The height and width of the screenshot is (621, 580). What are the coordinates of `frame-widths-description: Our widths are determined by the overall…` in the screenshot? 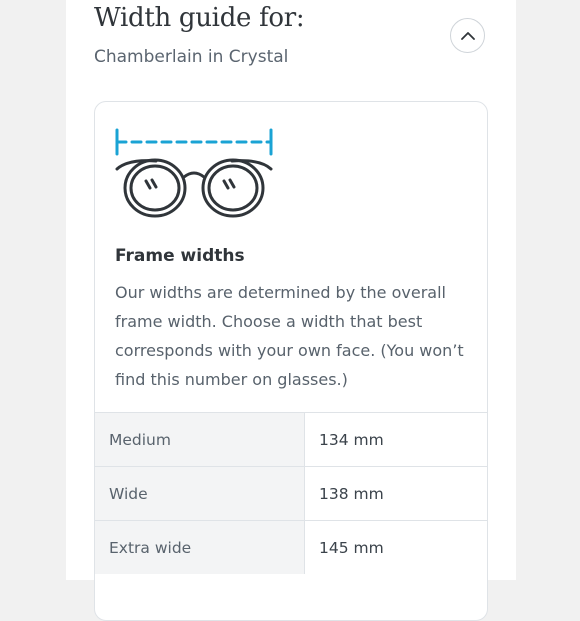 It's located at (289, 336).